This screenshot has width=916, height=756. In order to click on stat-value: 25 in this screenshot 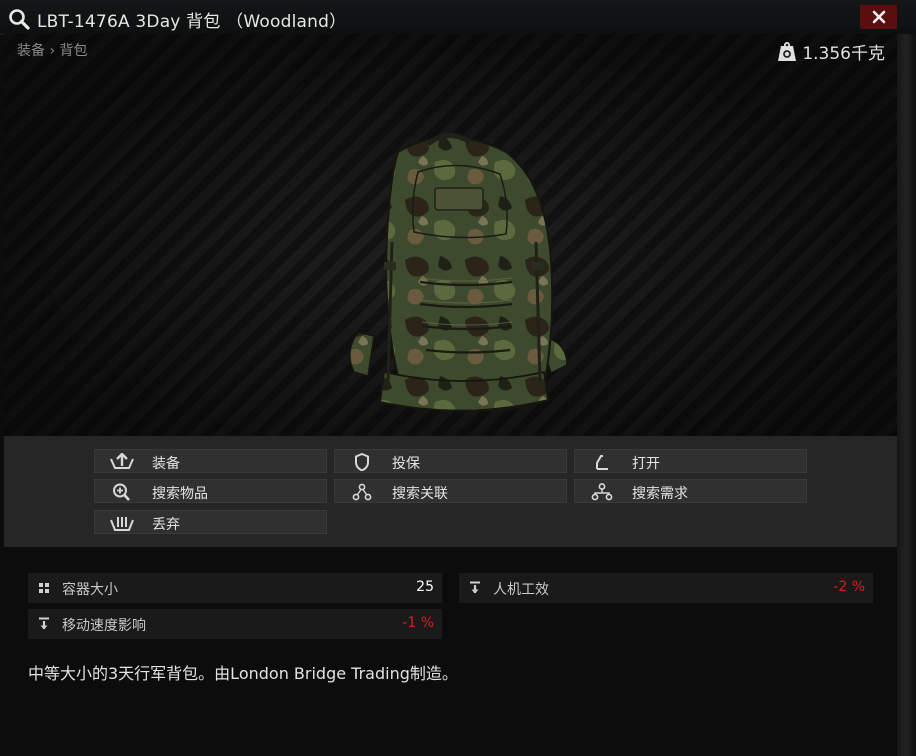, I will do `click(425, 587)`.